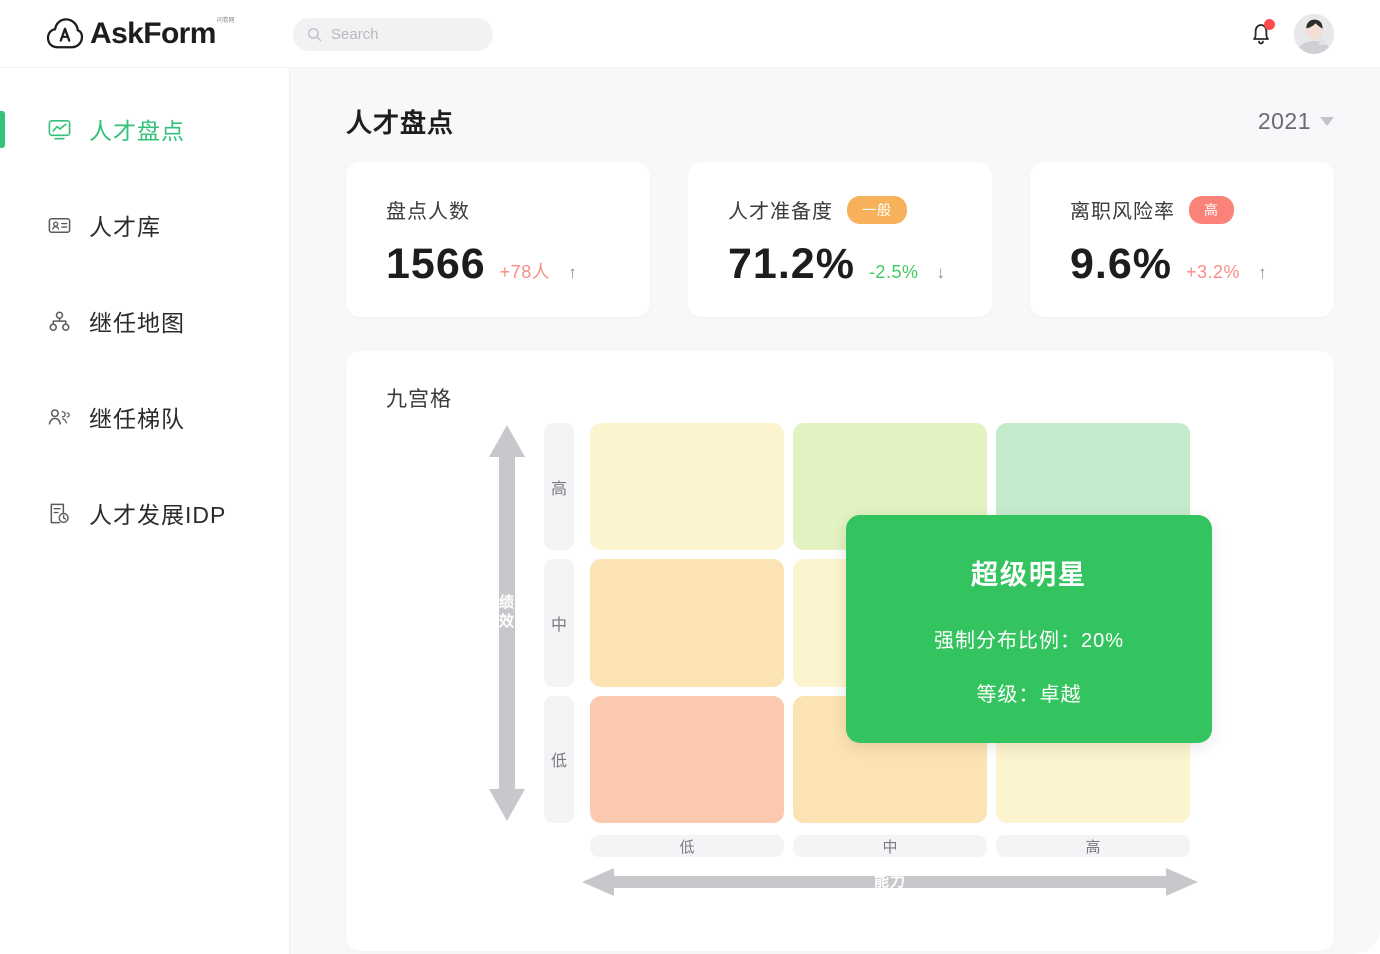 The width and height of the screenshot is (1380, 954). Describe the element at coordinates (137, 131) in the screenshot. I see `sidebar-item-label: 人才盘点` at that location.